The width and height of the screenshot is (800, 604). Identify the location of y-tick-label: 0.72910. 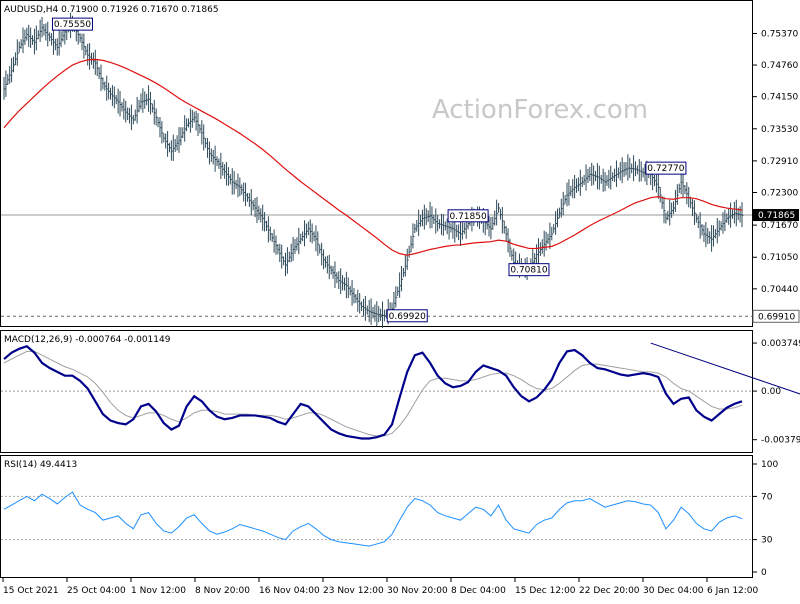
(779, 162).